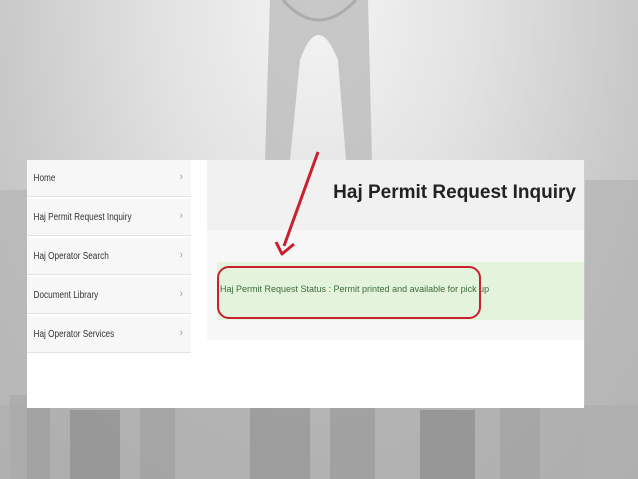 Image resolution: width=638 pixels, height=479 pixels. I want to click on sidebar-item-label: Haj Operator Search, so click(71, 256).